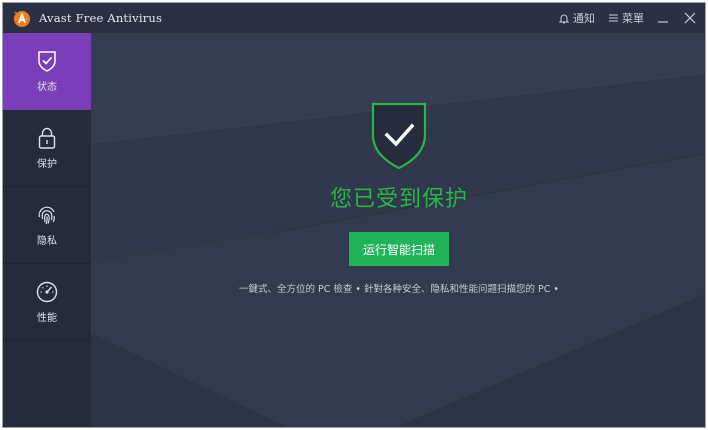 This screenshot has width=708, height=430. What do you see at coordinates (398, 199) in the screenshot?
I see `protection-status-title: 您已受到保护` at bounding box center [398, 199].